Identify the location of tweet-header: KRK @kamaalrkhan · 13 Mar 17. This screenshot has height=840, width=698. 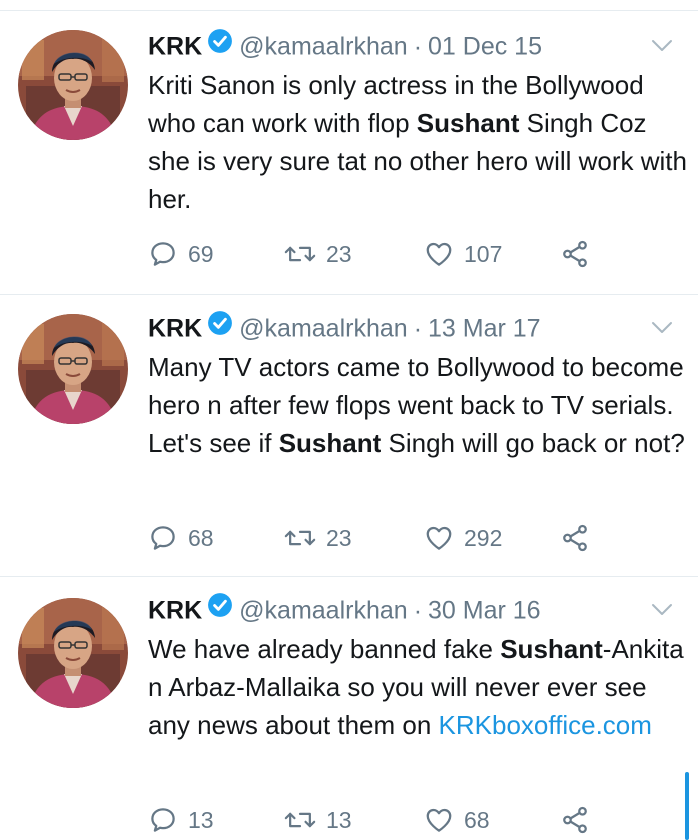
(344, 328).